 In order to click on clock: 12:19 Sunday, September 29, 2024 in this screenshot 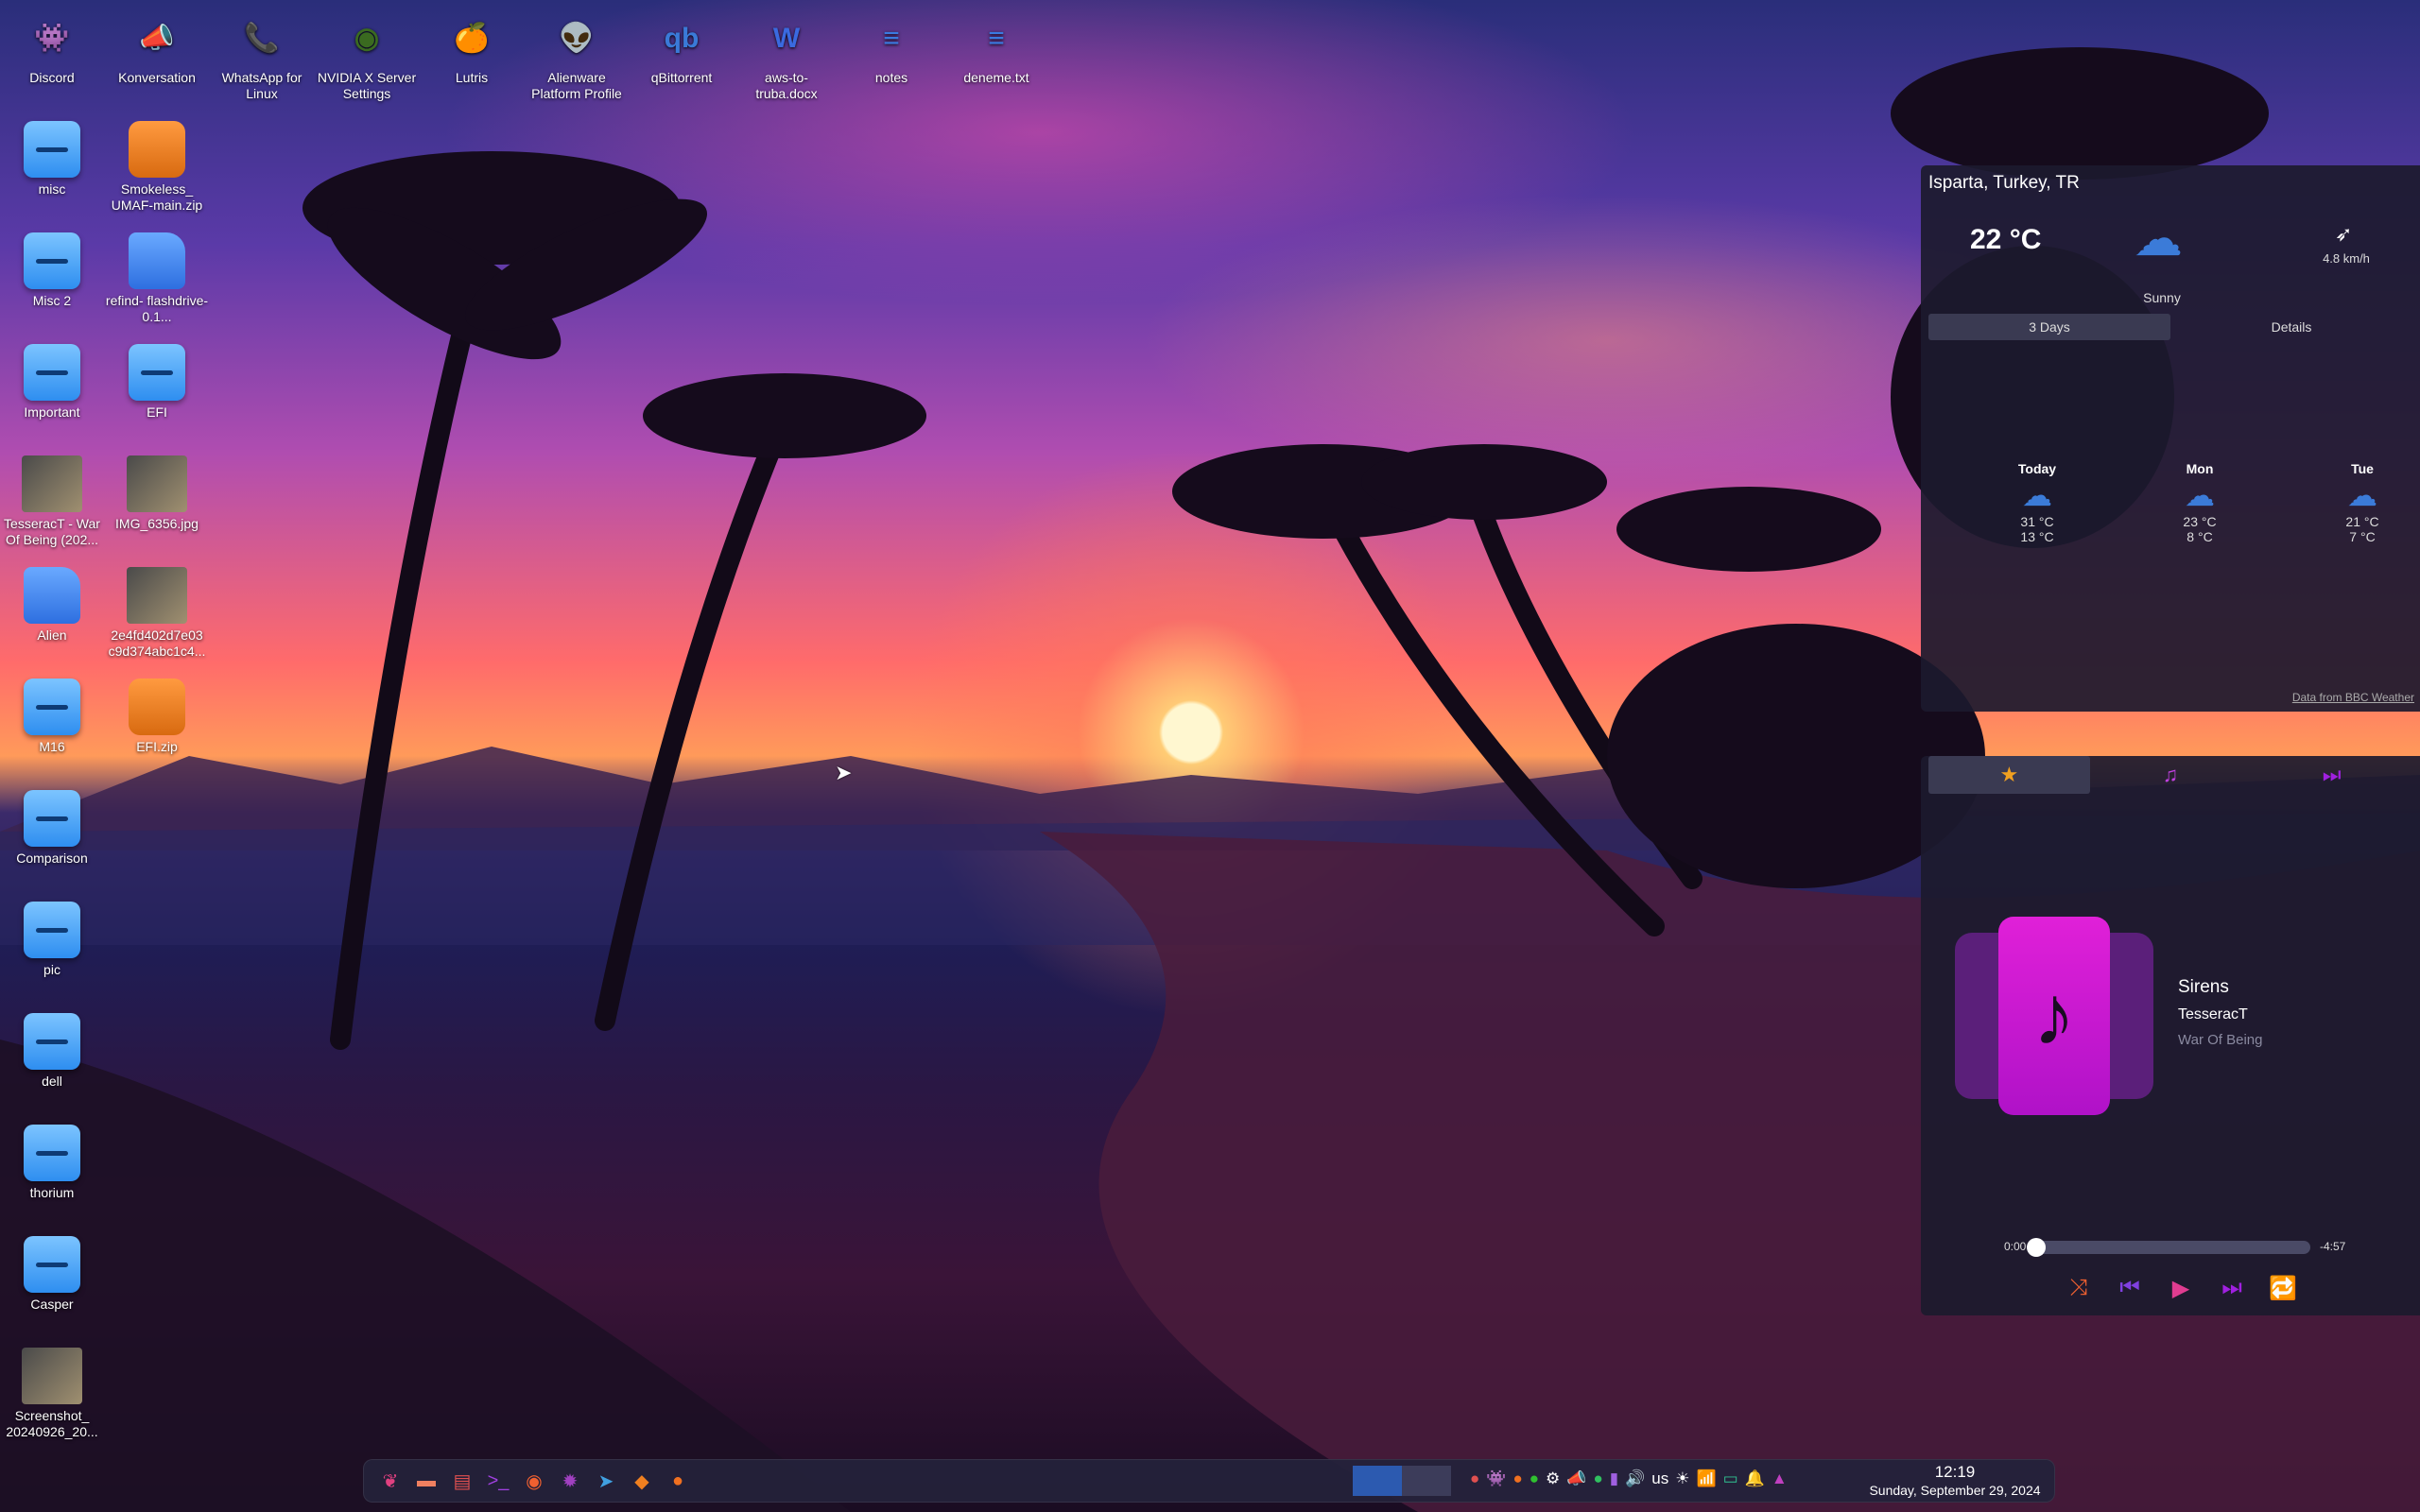, I will do `click(1955, 1481)`.